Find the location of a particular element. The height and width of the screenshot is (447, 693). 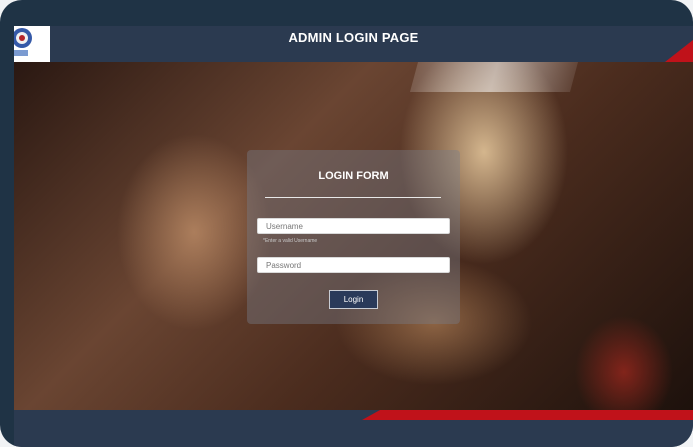

footer-accent-stripe is located at coordinates (527, 415).